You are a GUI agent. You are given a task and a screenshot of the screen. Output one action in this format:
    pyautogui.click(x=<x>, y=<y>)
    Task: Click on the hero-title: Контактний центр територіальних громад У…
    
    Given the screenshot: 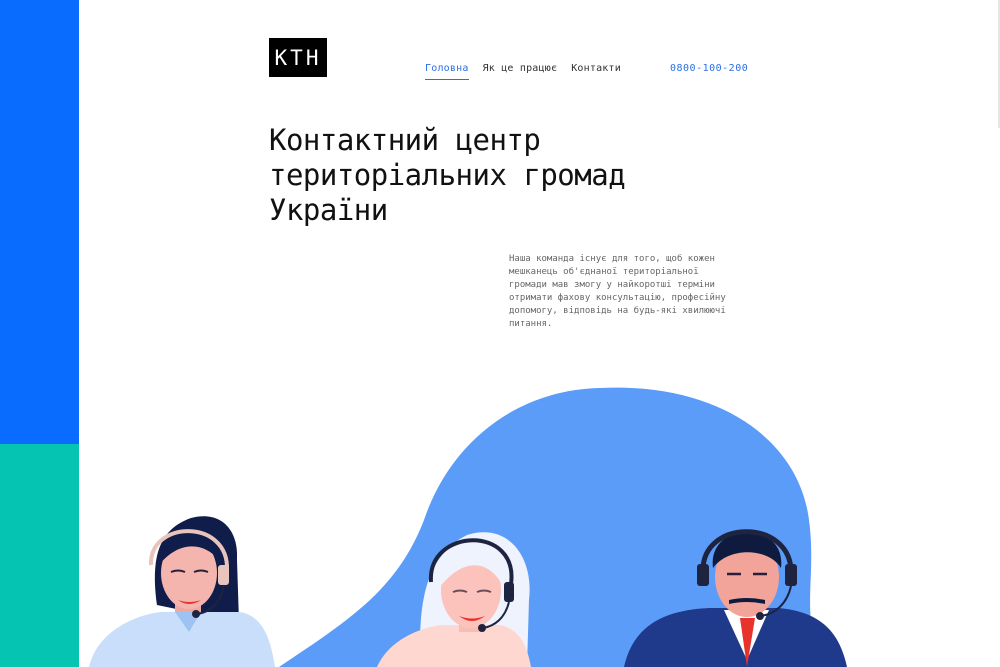 What is the action you would take?
    pyautogui.click(x=447, y=175)
    